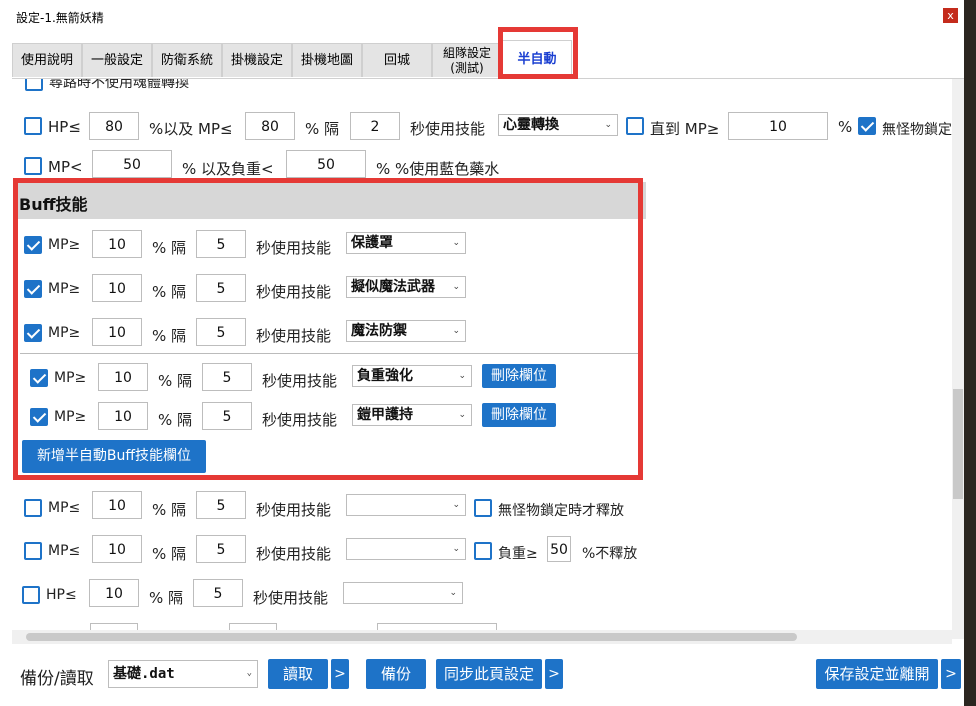 The width and height of the screenshot is (976, 706). What do you see at coordinates (228, 169) in the screenshot?
I see `weight-label: % 以及負重<` at bounding box center [228, 169].